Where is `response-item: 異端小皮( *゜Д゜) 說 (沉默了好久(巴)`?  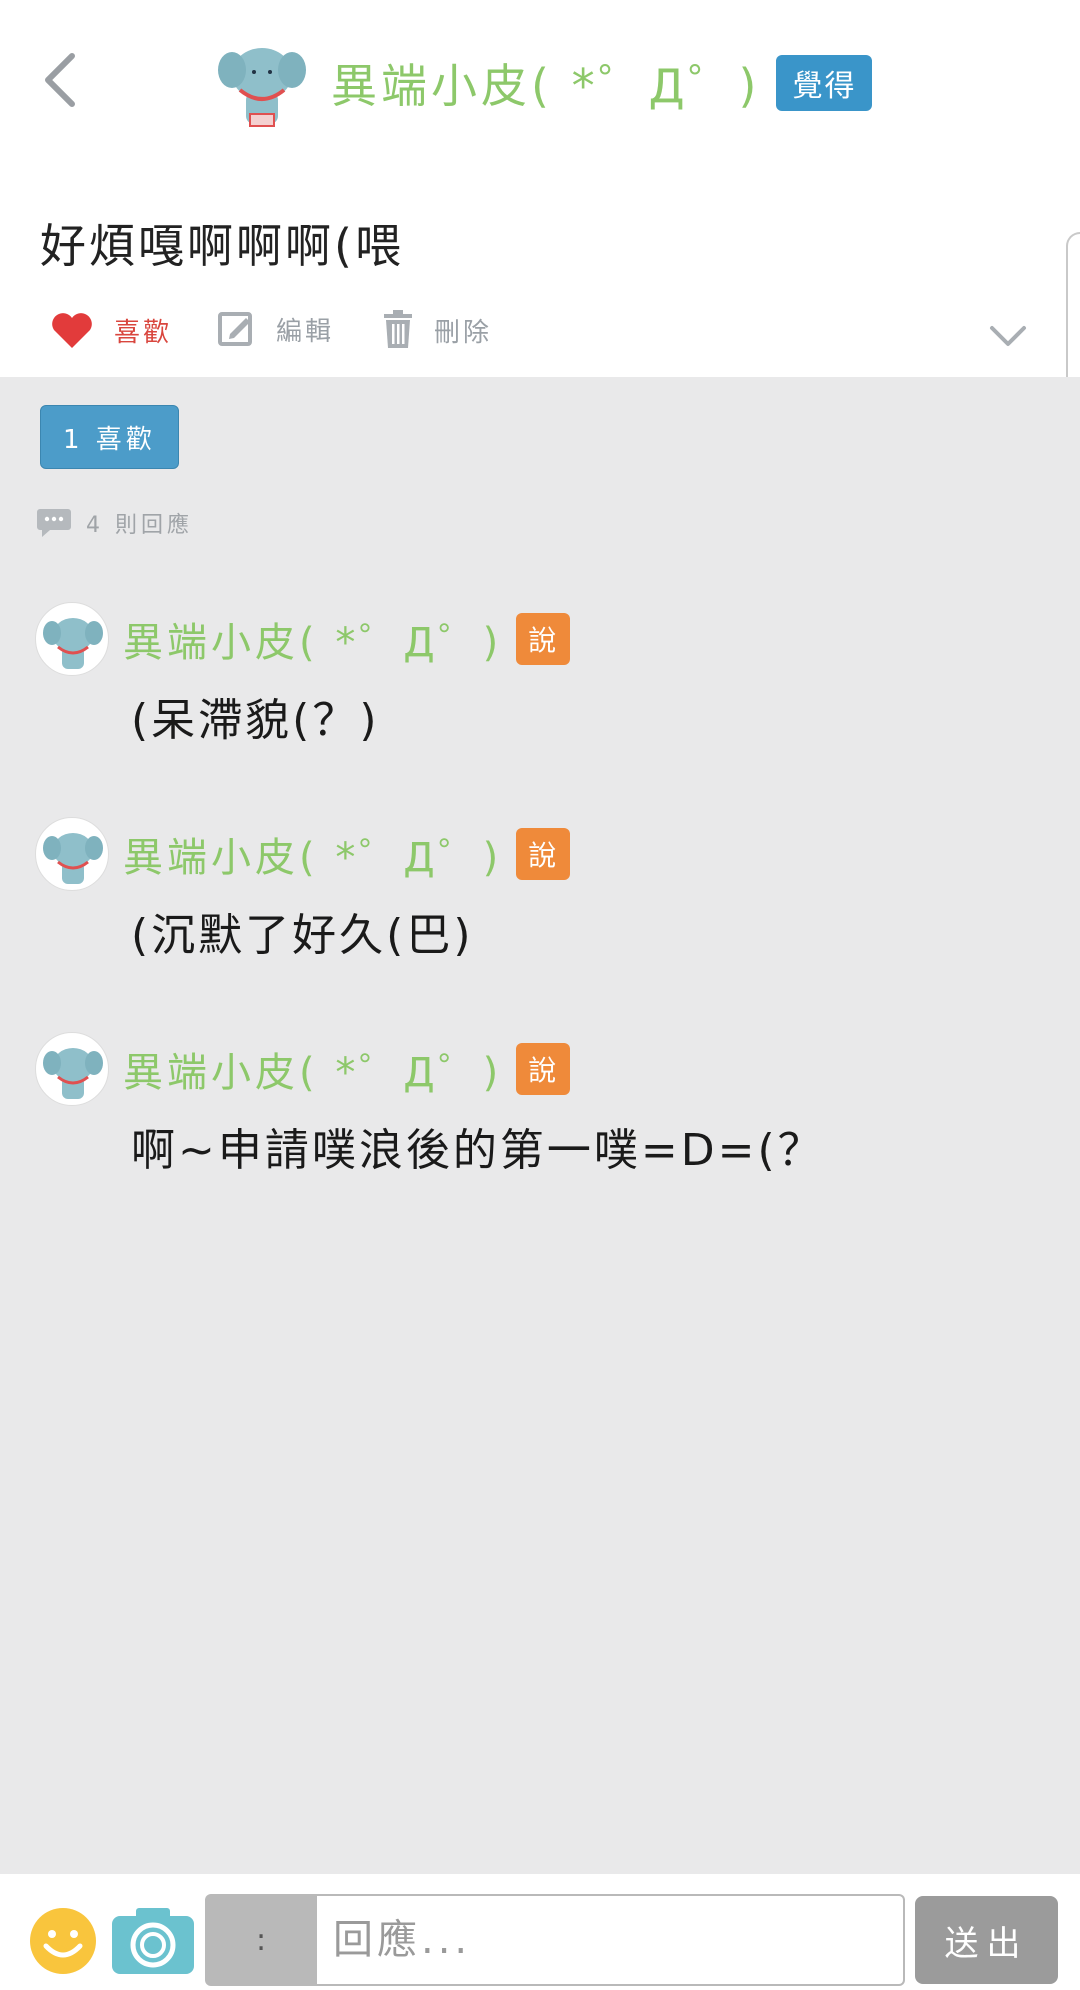 response-item: 異端小皮( *゜Д゜) 說 (沉默了好久(巴) is located at coordinates (535, 890).